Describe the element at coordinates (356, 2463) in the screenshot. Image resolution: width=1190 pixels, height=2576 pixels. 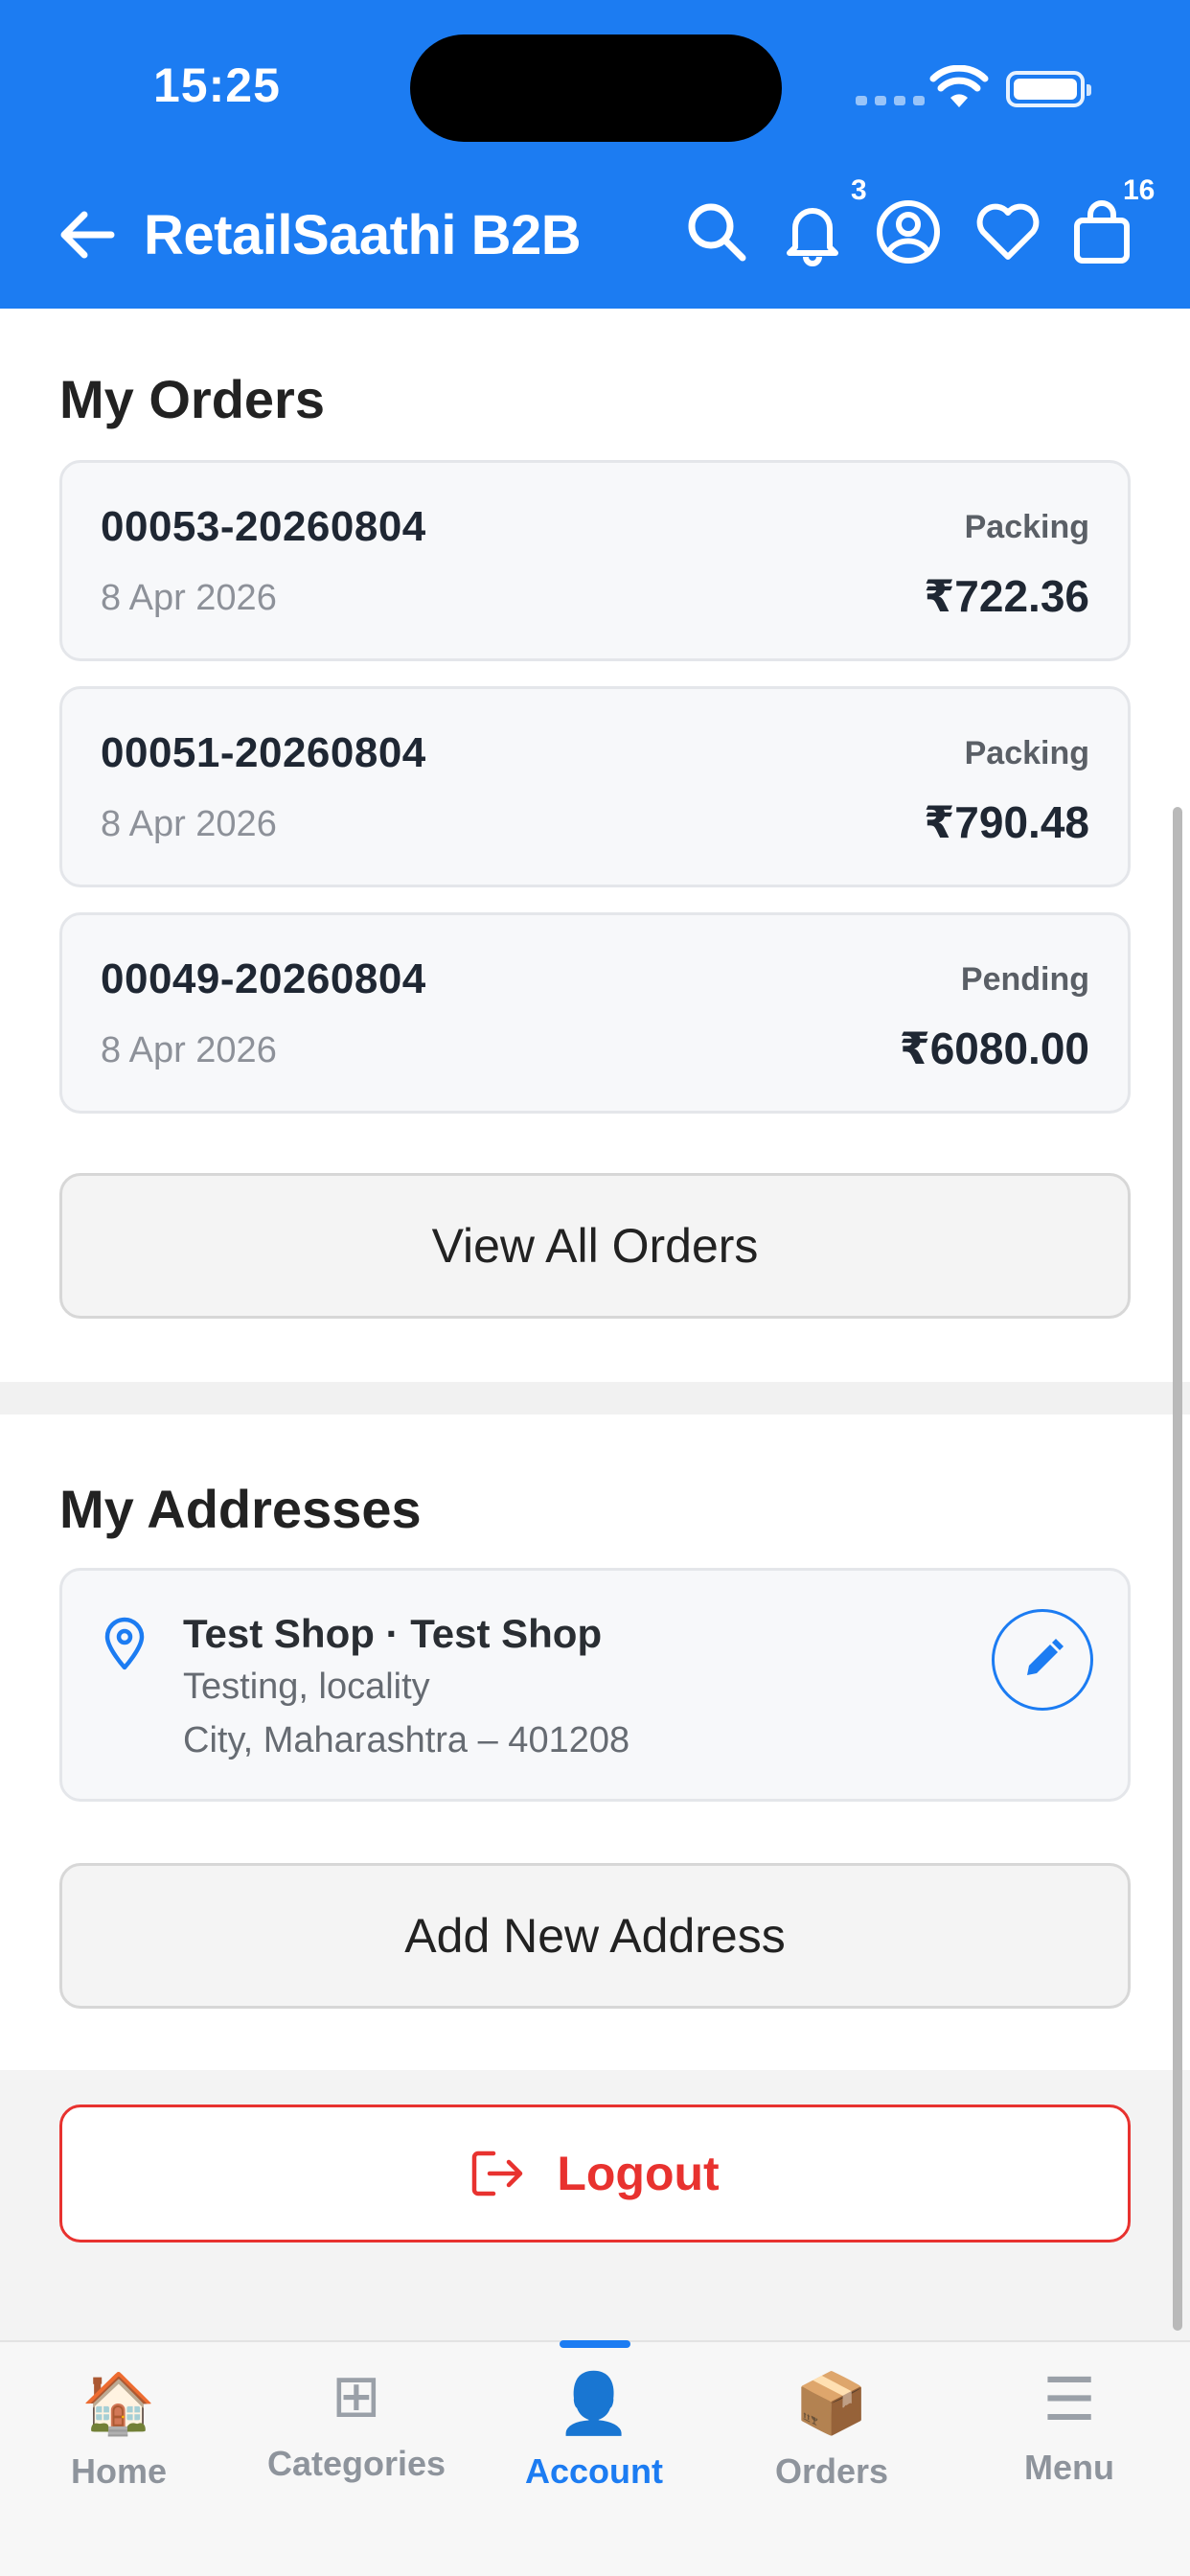
I see `nav-label: Categories` at that location.